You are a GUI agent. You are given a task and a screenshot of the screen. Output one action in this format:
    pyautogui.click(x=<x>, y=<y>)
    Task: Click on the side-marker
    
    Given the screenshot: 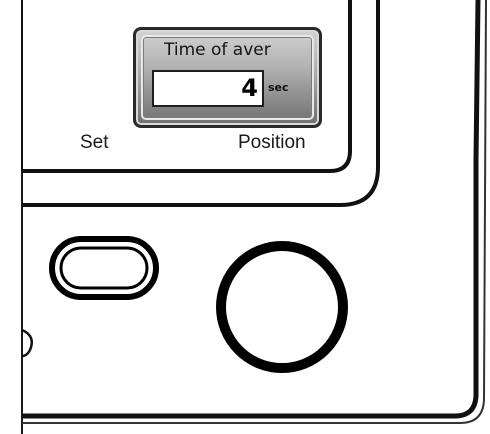 What is the action you would take?
    pyautogui.click(x=27, y=343)
    